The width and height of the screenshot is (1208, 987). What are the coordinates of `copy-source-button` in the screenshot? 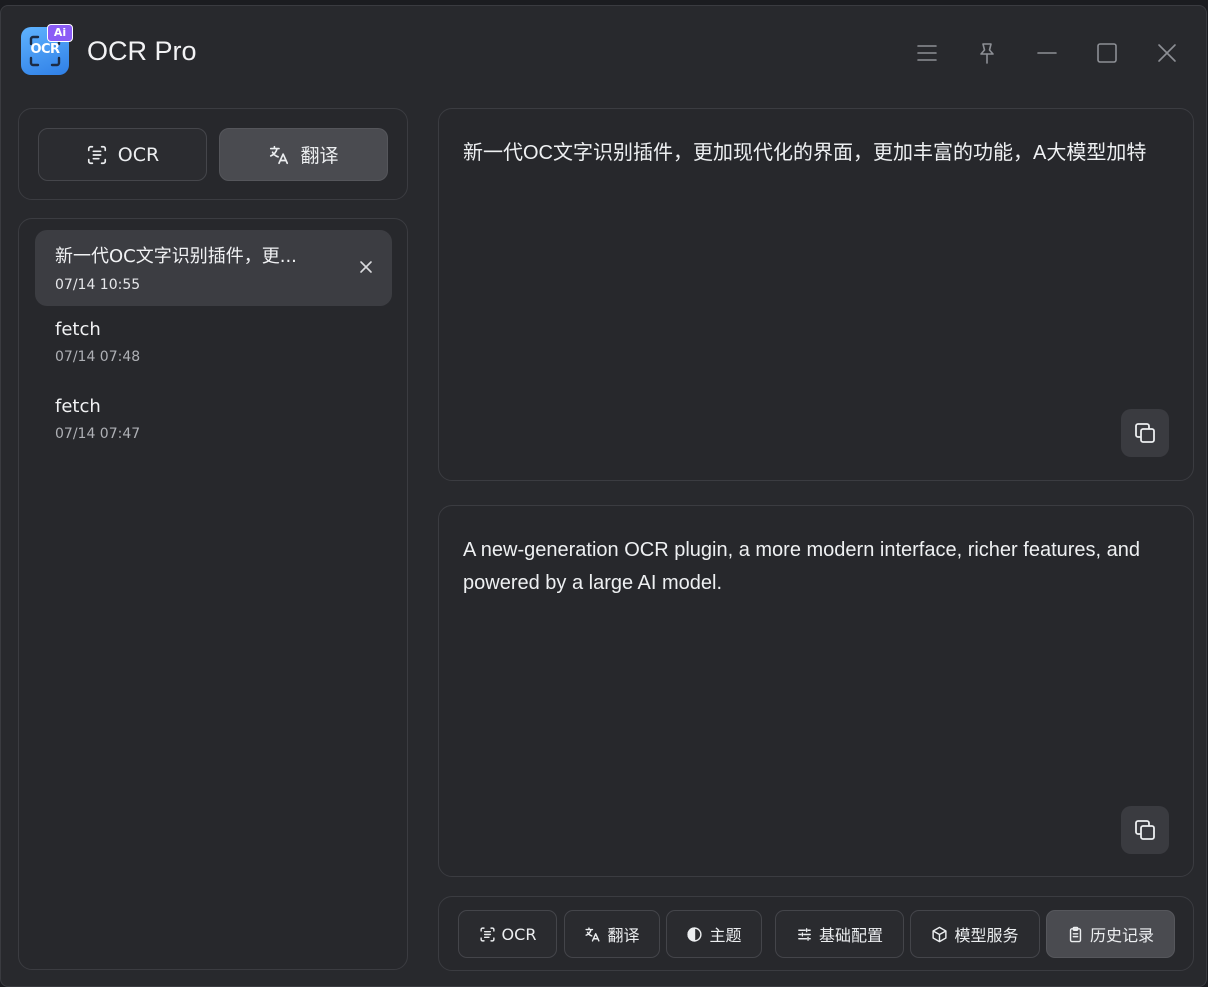 It's located at (1145, 433).